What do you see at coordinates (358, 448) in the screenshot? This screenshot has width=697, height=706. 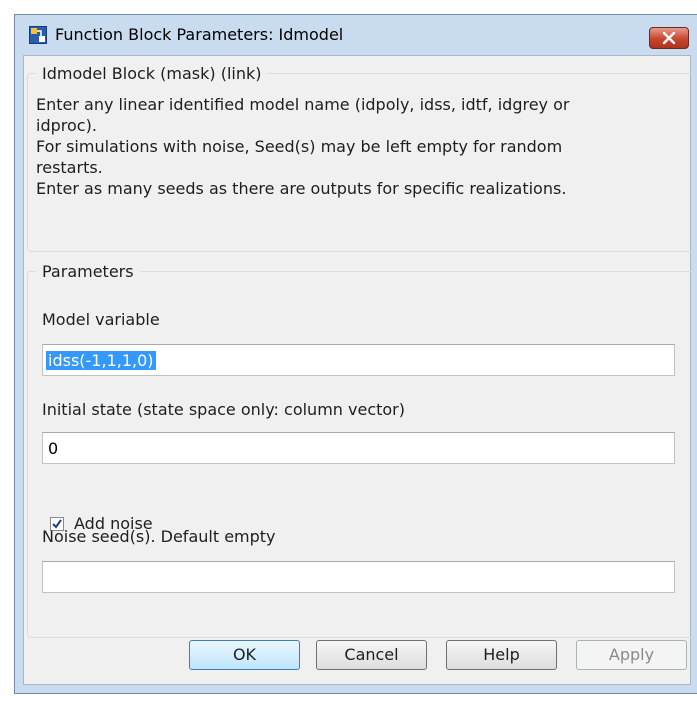 I see `initial-state-input: 0` at bounding box center [358, 448].